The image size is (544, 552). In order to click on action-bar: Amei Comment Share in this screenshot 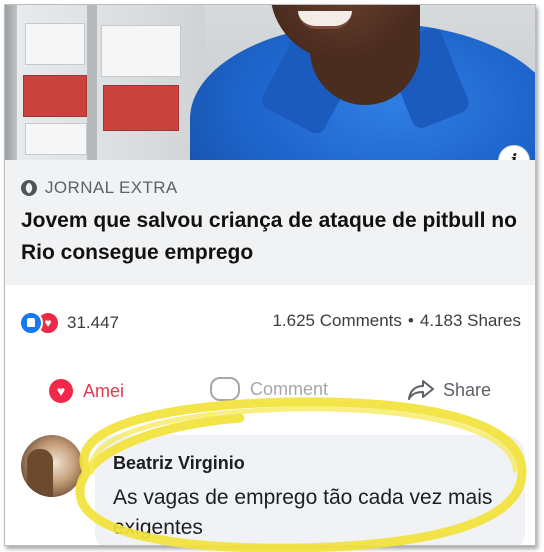, I will do `click(270, 393)`.